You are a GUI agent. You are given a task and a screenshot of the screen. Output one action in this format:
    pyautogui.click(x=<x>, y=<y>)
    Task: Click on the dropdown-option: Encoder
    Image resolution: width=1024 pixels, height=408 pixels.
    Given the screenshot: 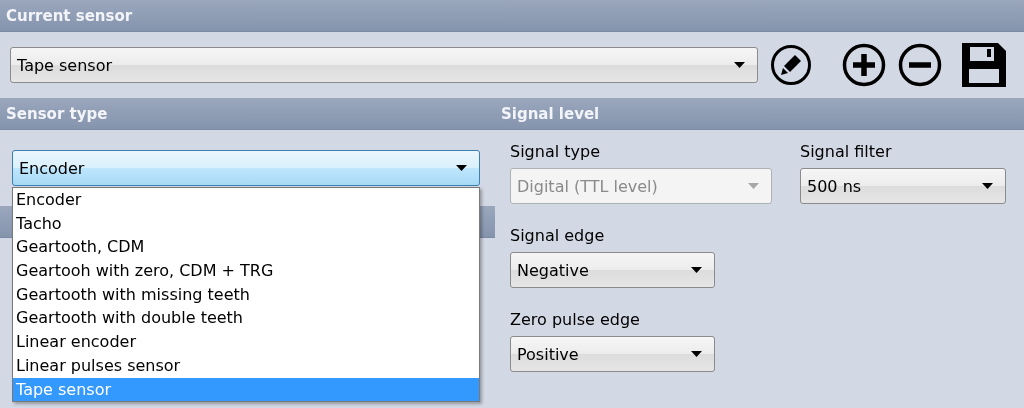 What is the action you would take?
    pyautogui.click(x=246, y=200)
    